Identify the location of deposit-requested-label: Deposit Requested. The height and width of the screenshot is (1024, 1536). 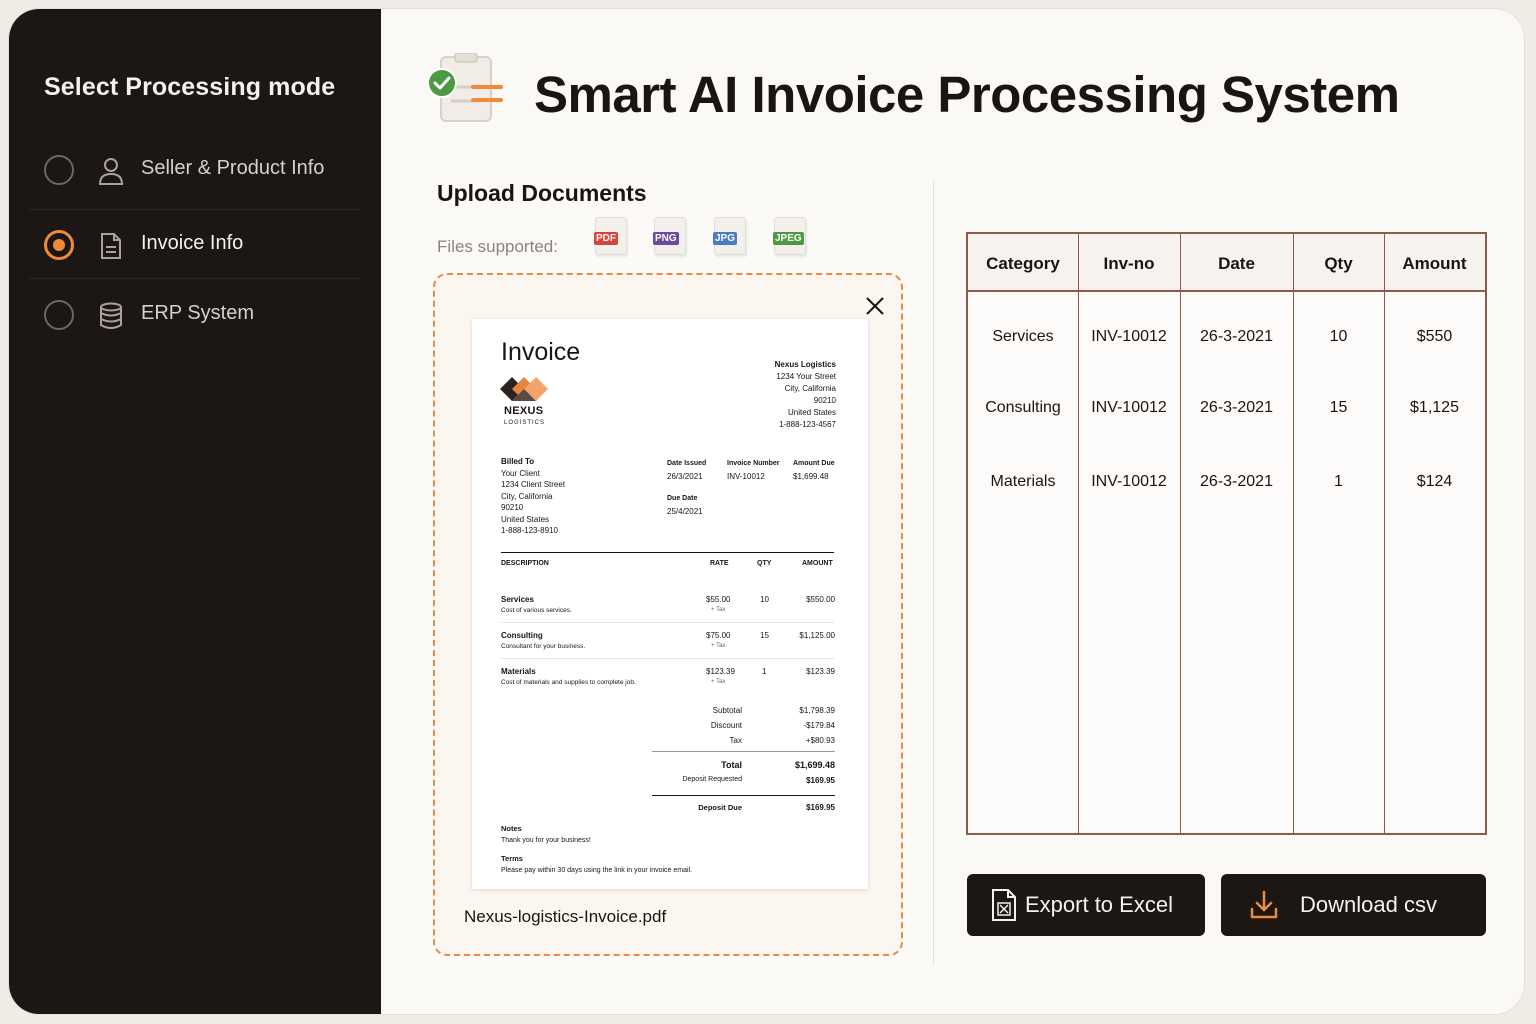
(712, 779).